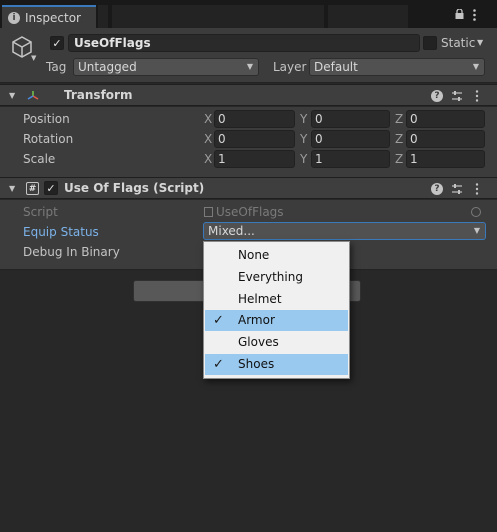 This screenshot has height=532, width=497. Describe the element at coordinates (254, 119) in the screenshot. I see `position-x-field: 0` at that location.